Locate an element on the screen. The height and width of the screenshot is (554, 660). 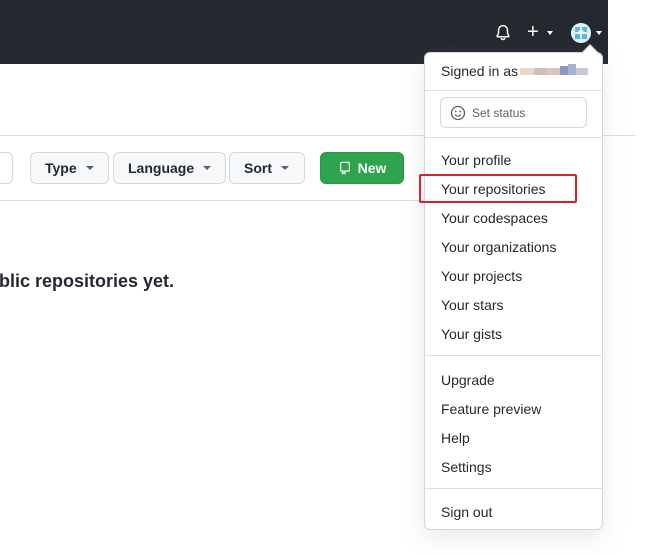
menu-item-upgrade: Upgrade is located at coordinates (468, 380).